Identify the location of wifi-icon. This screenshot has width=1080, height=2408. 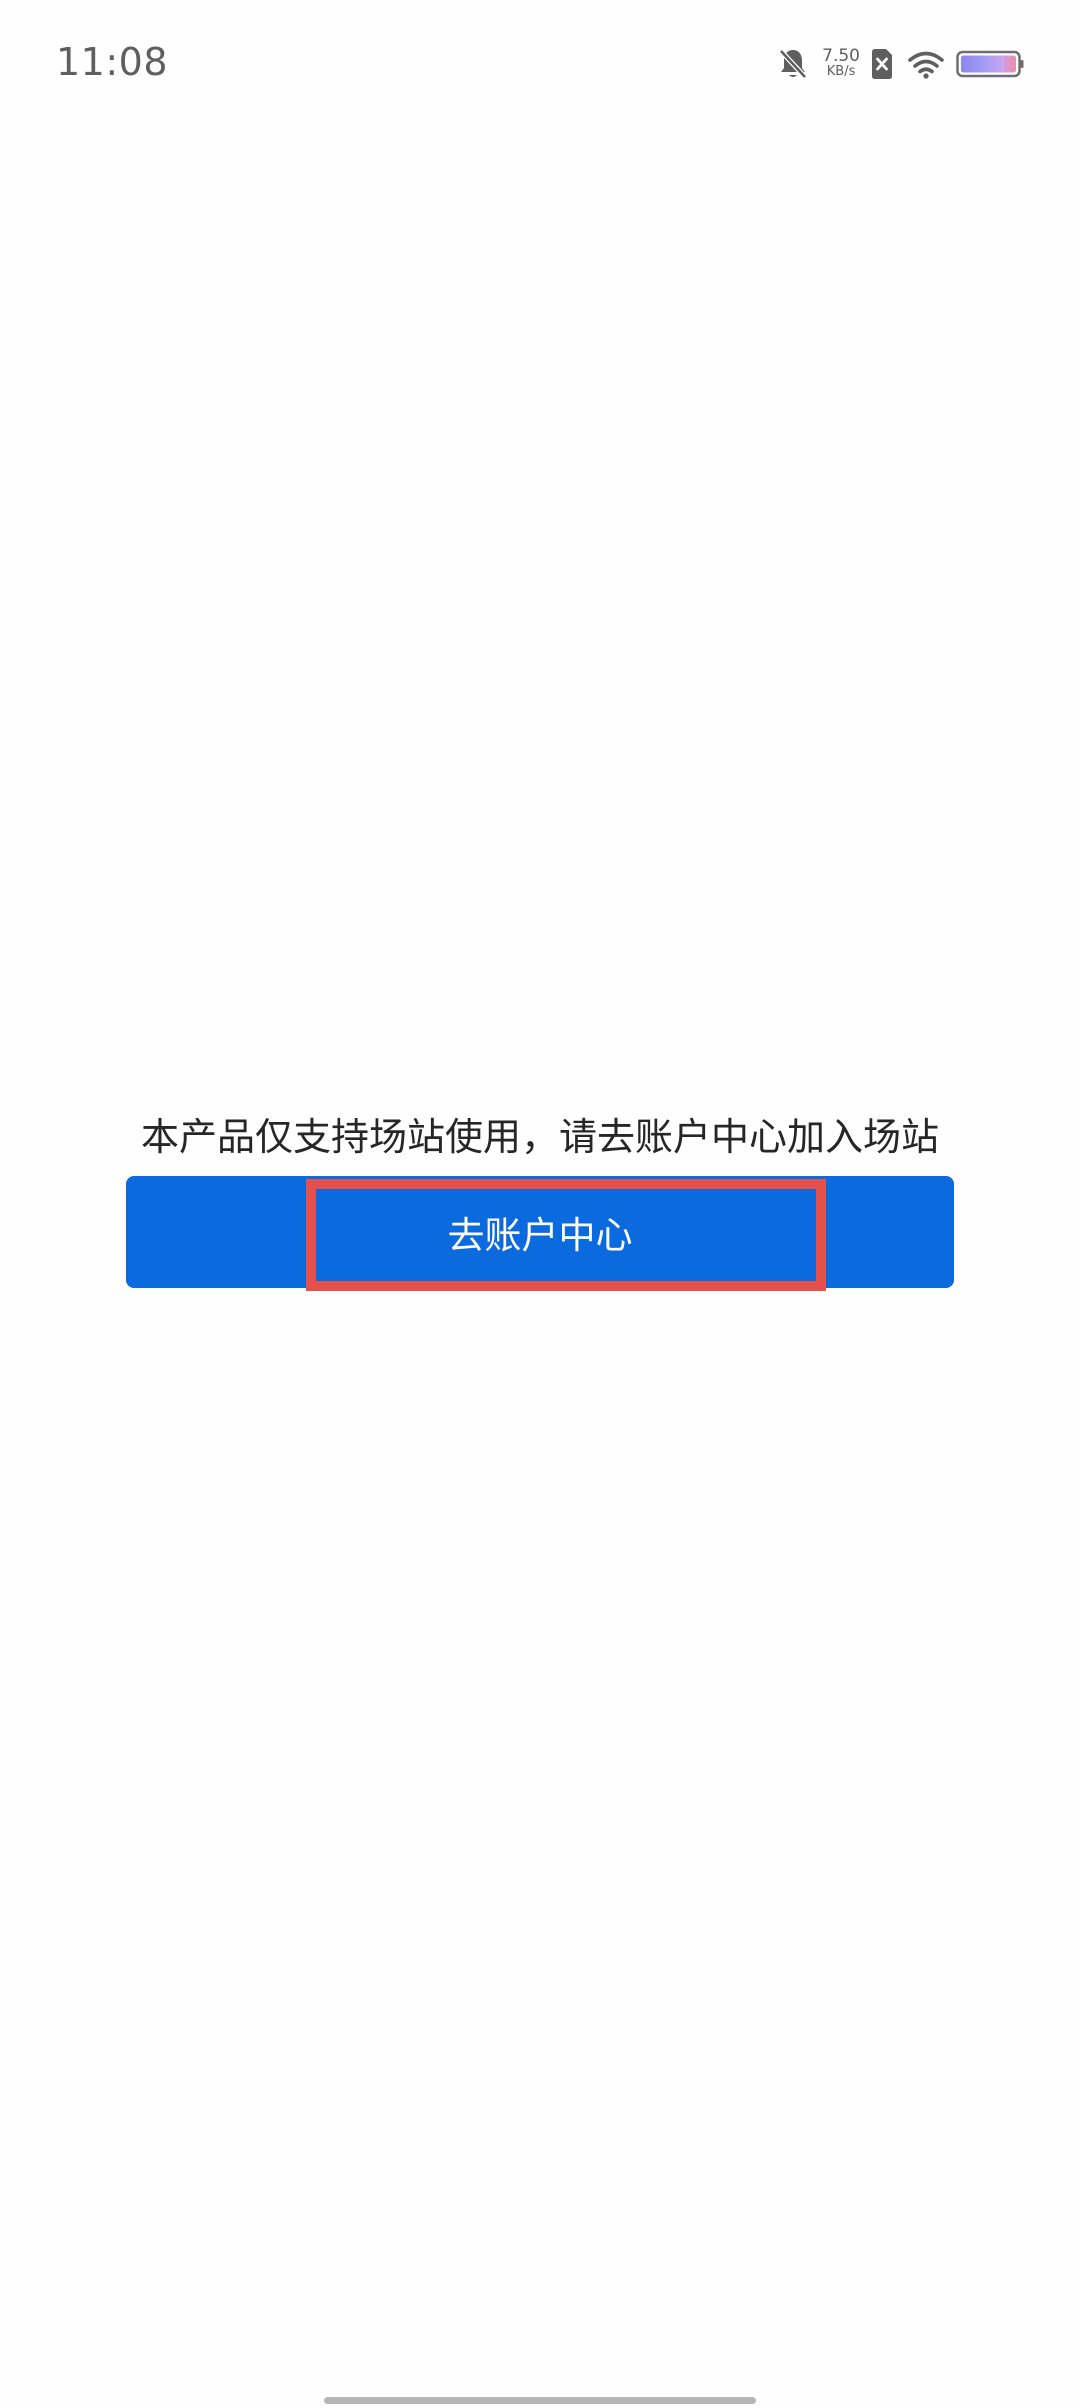
(926, 64).